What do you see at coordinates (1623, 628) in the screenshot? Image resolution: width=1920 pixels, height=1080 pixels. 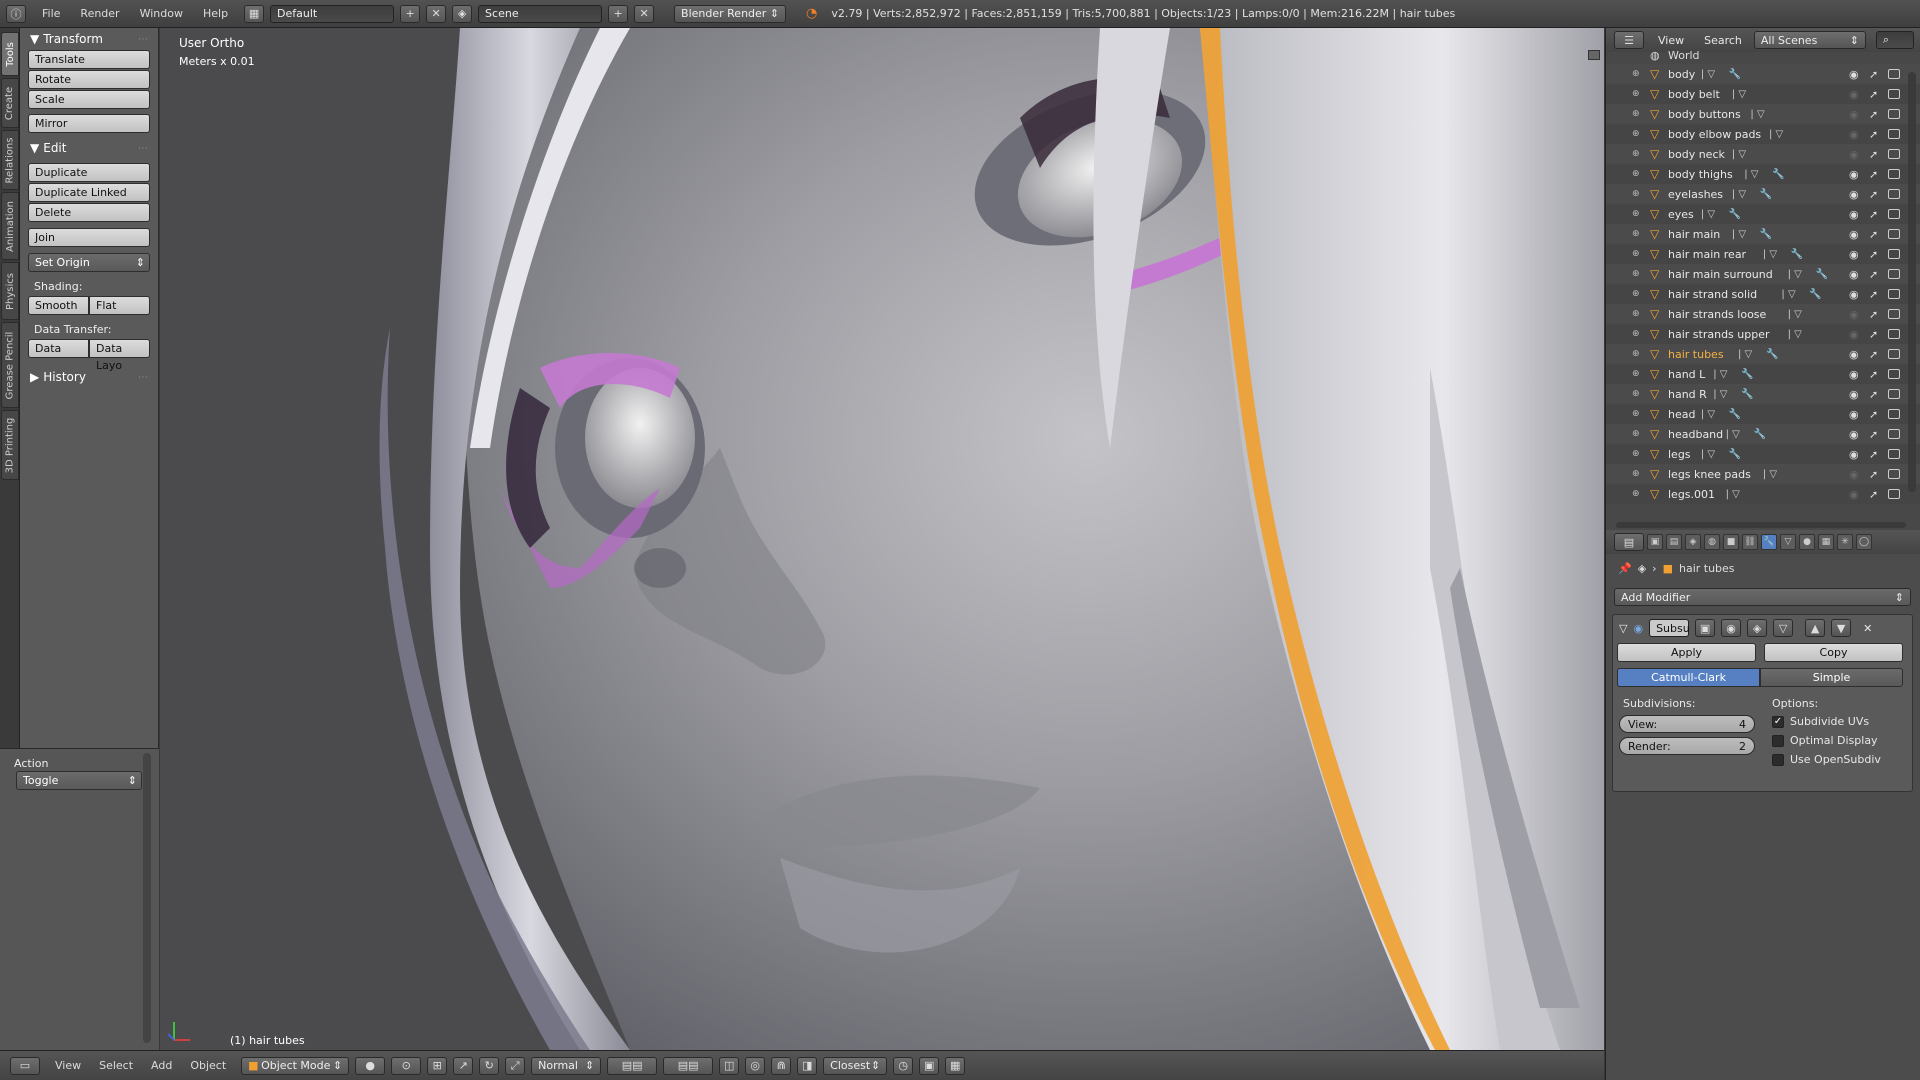 I see `collapse-triangle-icon: ▽` at bounding box center [1623, 628].